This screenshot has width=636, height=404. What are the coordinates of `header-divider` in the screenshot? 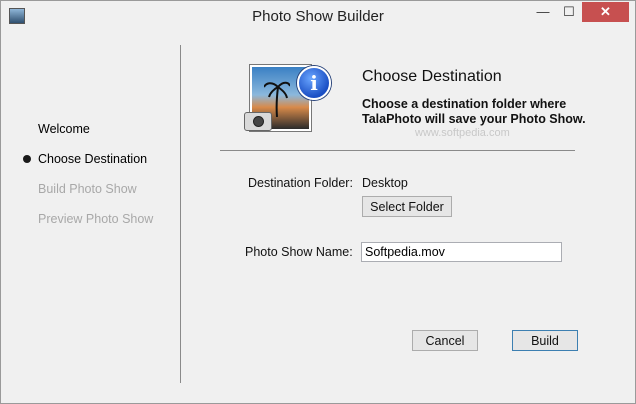 It's located at (397, 150).